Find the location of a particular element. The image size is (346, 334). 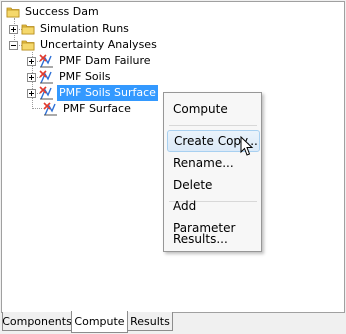

tree-node-pmf-soils-surface: PMF Soils Surface is located at coordinates (92, 93).